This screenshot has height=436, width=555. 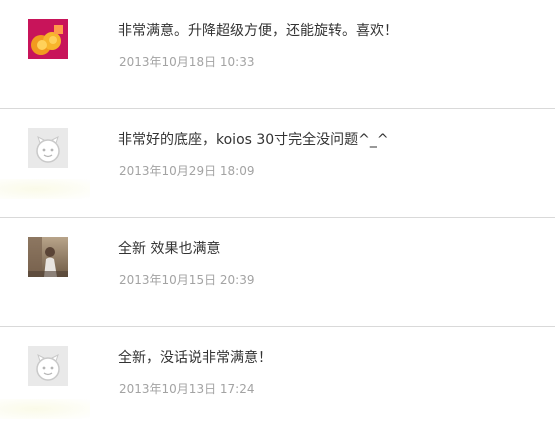 What do you see at coordinates (187, 280) in the screenshot?
I see `review-timestamp: 2013年10月15日 20:39` at bounding box center [187, 280].